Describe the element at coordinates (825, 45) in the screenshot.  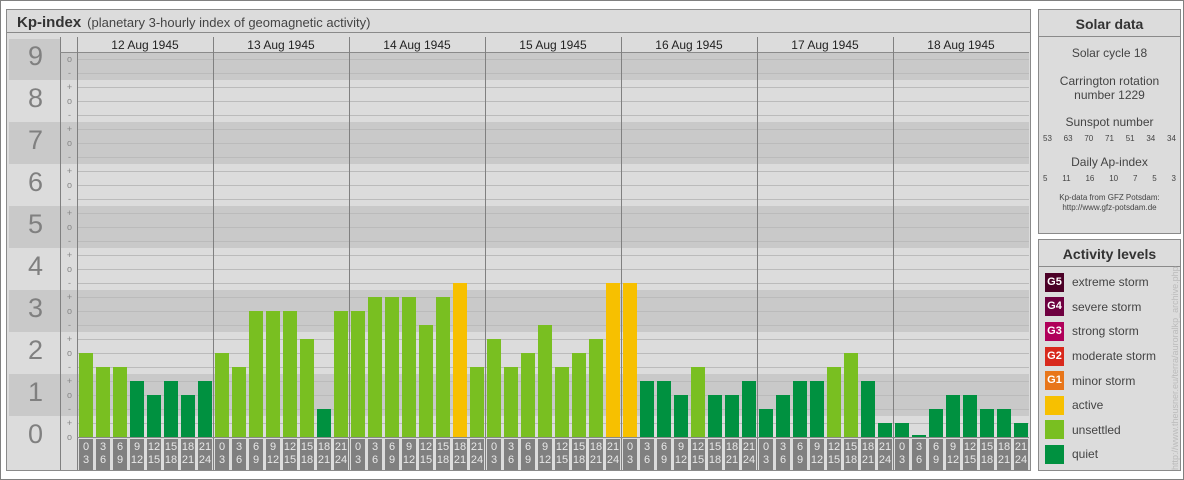
I see `day-label: 17 Aug 1945` at that location.